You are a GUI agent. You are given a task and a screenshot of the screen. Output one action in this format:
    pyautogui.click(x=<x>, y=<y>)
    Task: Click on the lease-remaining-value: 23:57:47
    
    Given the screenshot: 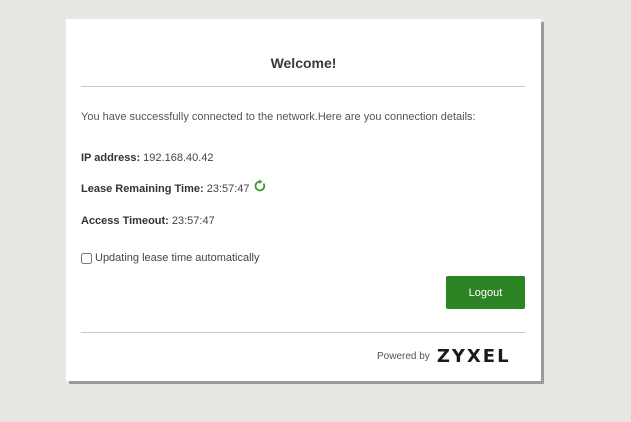 What is the action you would take?
    pyautogui.click(x=228, y=189)
    